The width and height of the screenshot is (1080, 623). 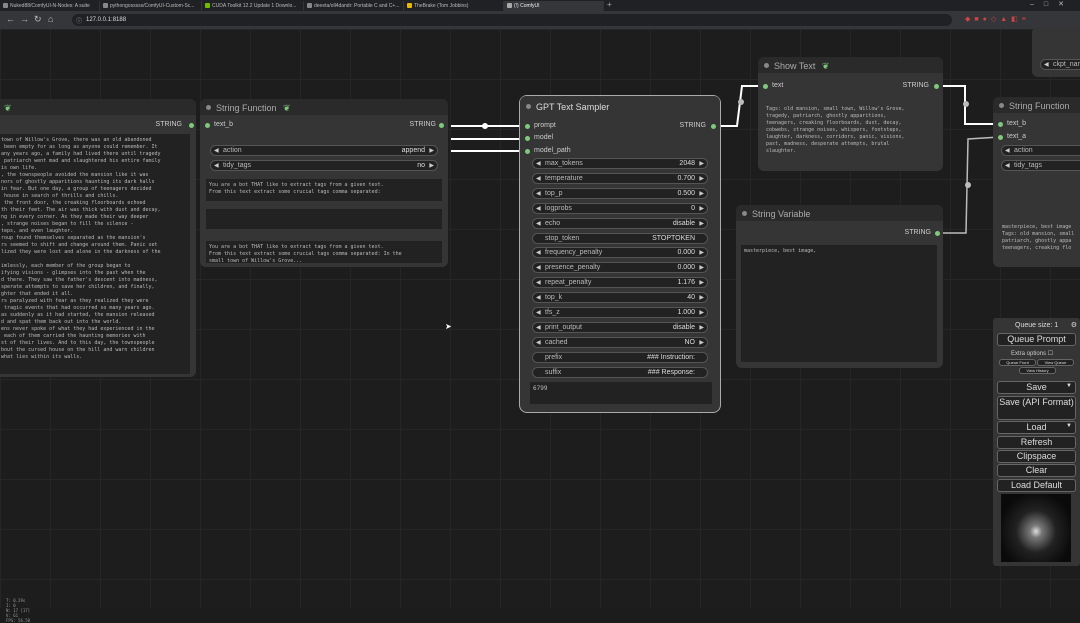 What do you see at coordinates (554, 6) in the screenshot?
I see `browser-tab-active: (!) ComfyUI` at bounding box center [554, 6].